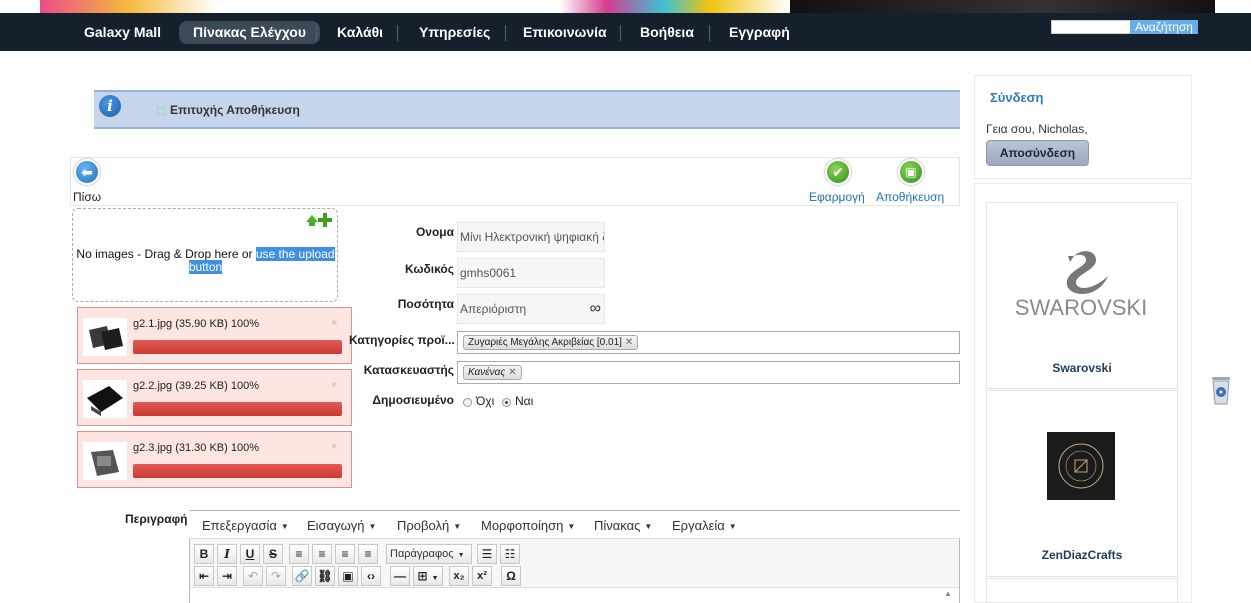 This screenshot has height=603, width=1251. I want to click on nav-item-contact: Επικοινωνία, so click(565, 32).